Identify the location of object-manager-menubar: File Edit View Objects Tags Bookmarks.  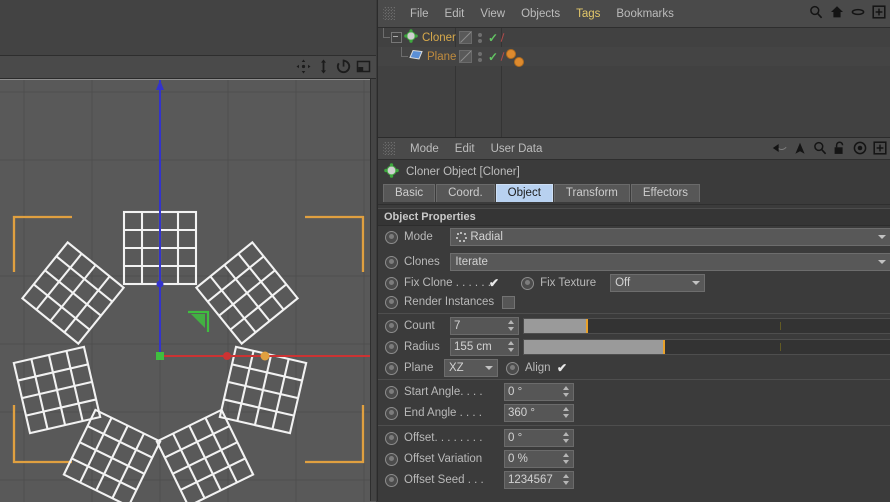
(634, 14).